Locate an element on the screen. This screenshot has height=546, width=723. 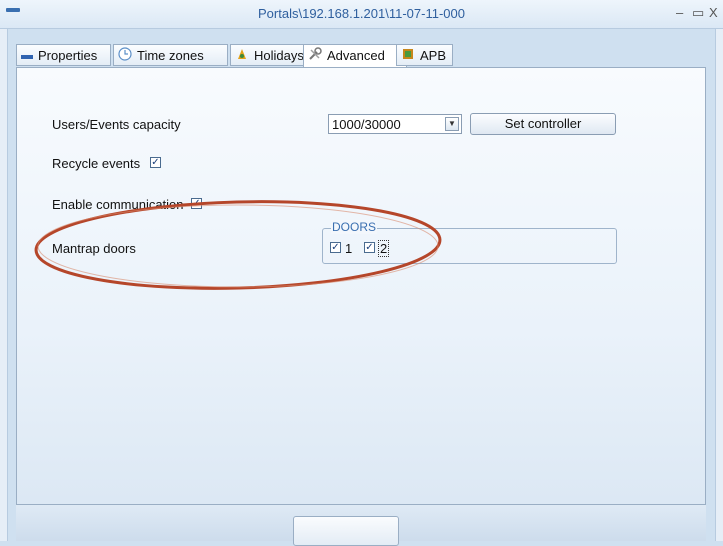
doors-group-label: DOORS is located at coordinates (354, 227).